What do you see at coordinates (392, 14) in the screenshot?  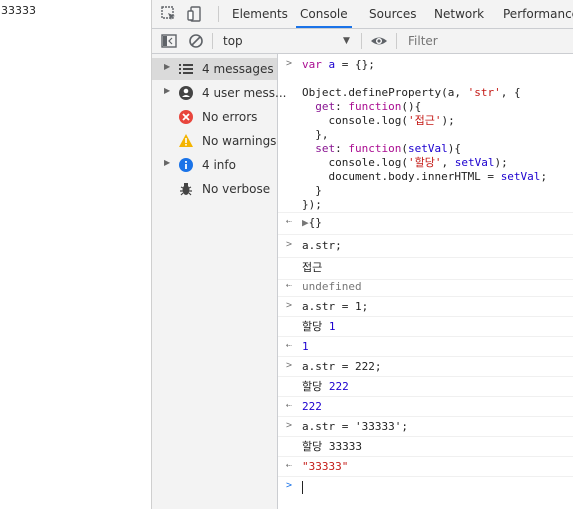 I see `tab-sources: Sources` at bounding box center [392, 14].